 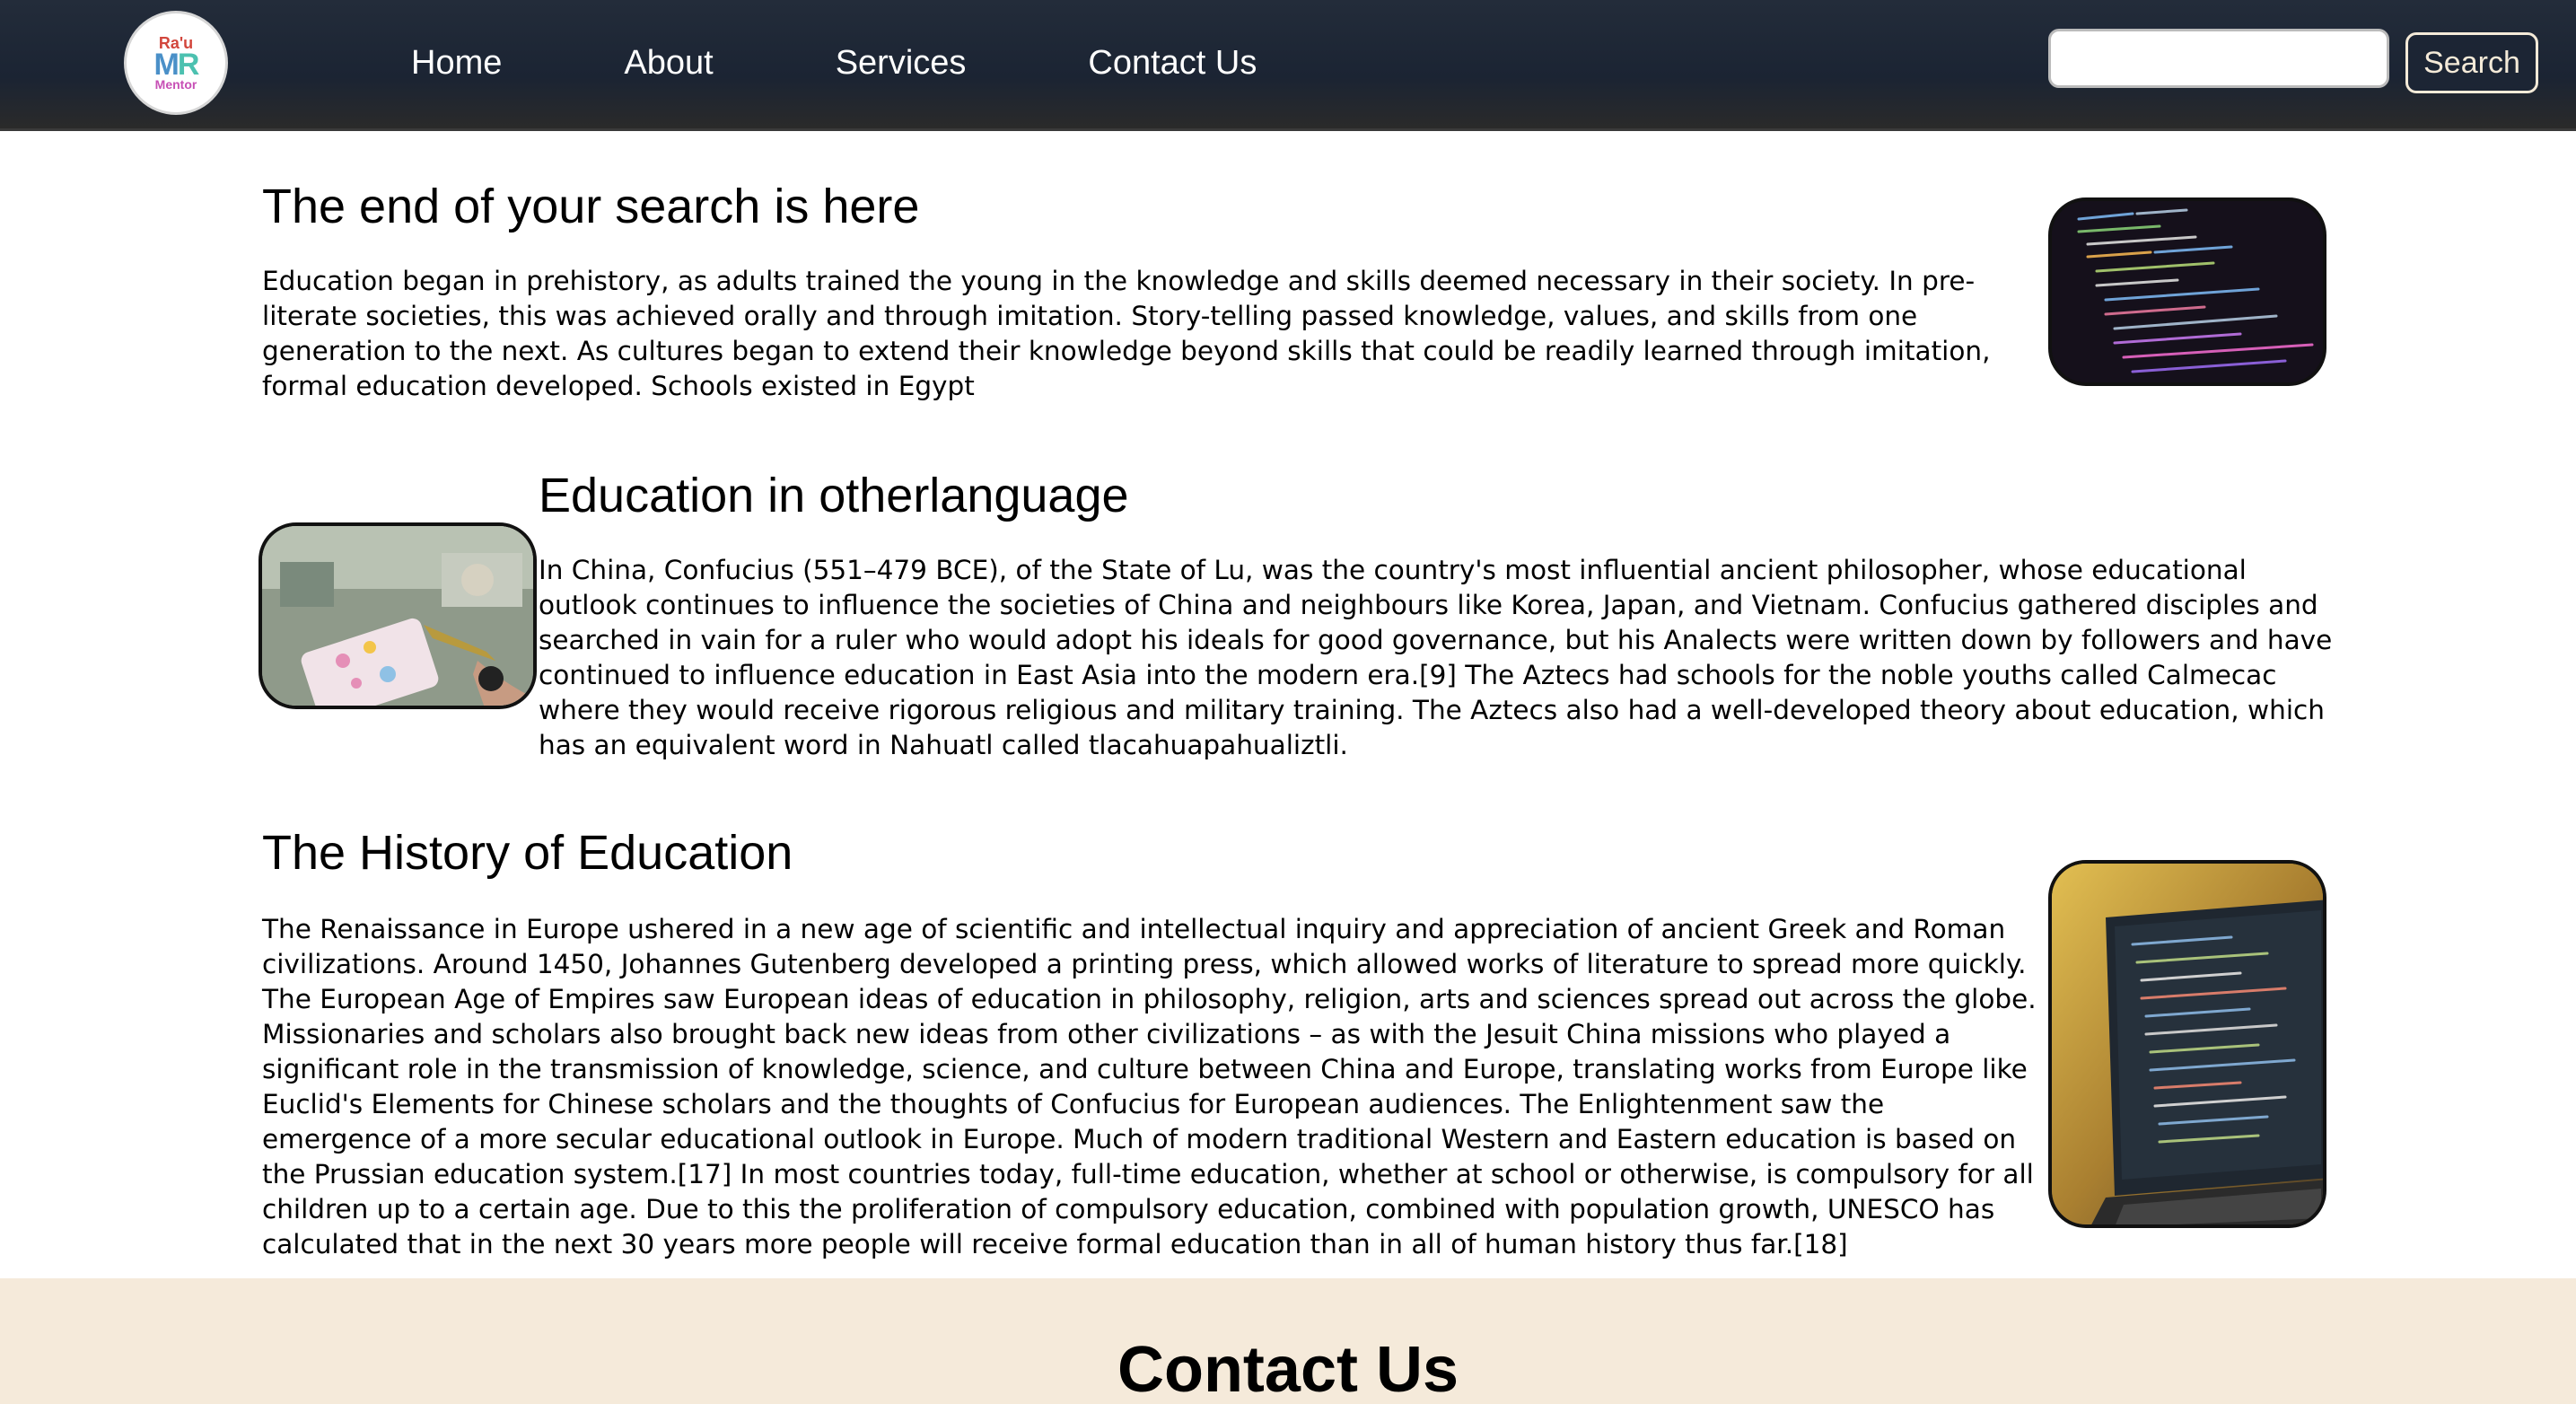 I want to click on nav-link-home: Home, so click(x=456, y=62).